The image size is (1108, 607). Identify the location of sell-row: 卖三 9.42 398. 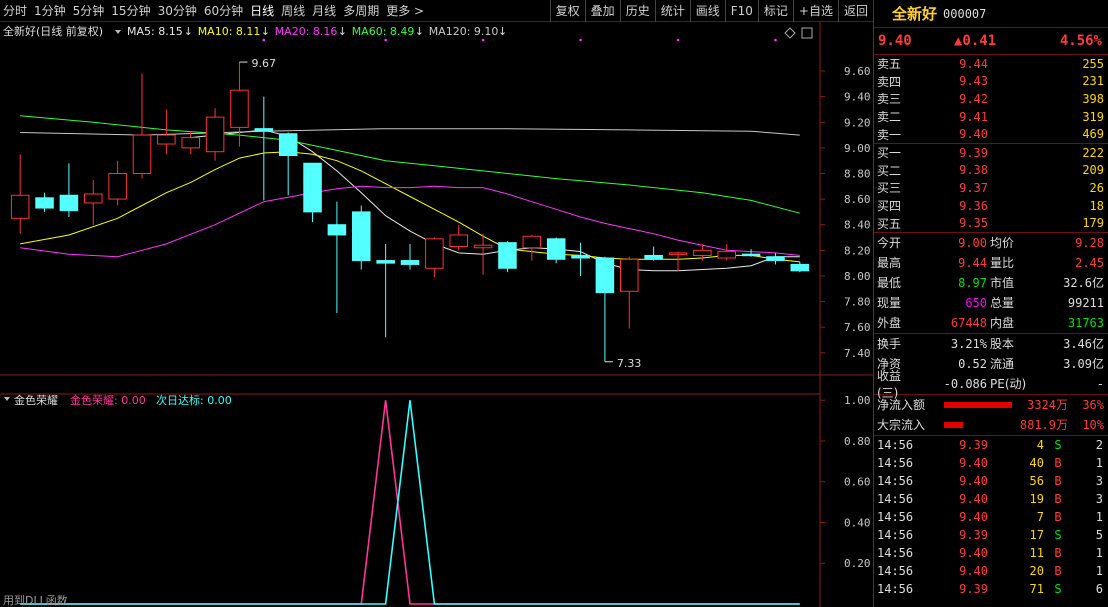
(991, 99).